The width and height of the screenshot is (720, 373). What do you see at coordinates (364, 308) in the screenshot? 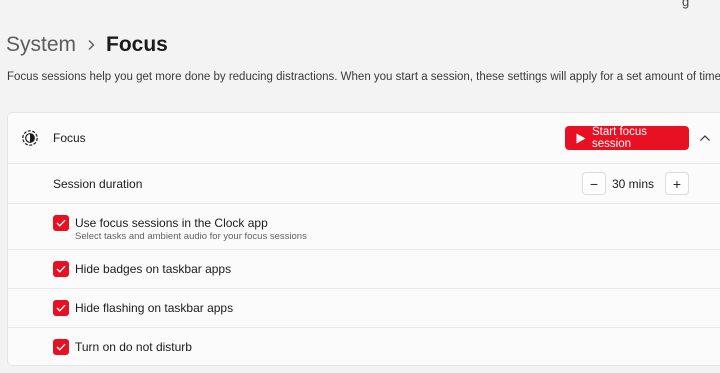
I see `option-row-hide-flashing: Hide flashing on taskbar apps` at bounding box center [364, 308].